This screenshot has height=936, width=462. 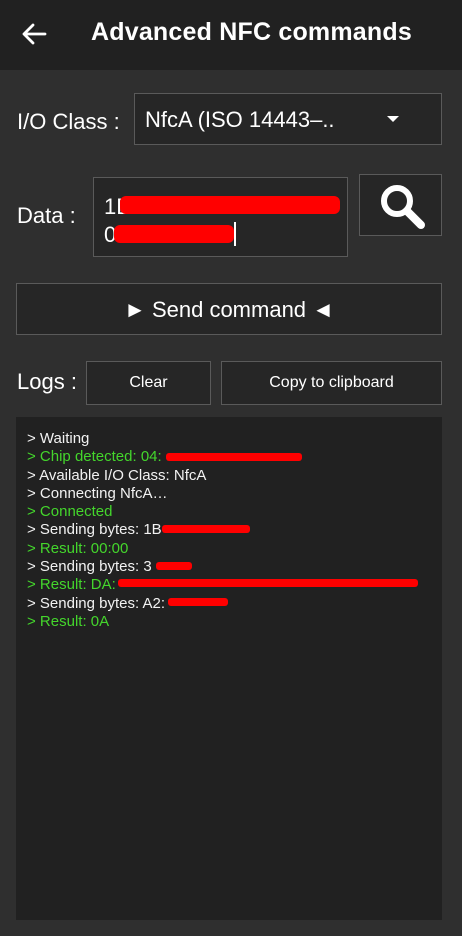 I want to click on io-class-select: NfcA (ISO 14443–.., so click(x=288, y=119).